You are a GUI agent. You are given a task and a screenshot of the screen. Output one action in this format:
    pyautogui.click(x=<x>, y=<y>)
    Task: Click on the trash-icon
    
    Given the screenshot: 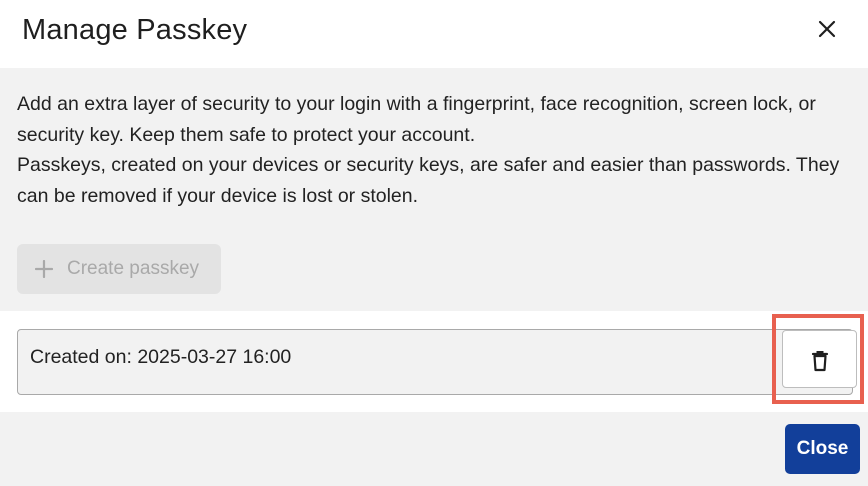 What is the action you would take?
    pyautogui.click(x=820, y=361)
    